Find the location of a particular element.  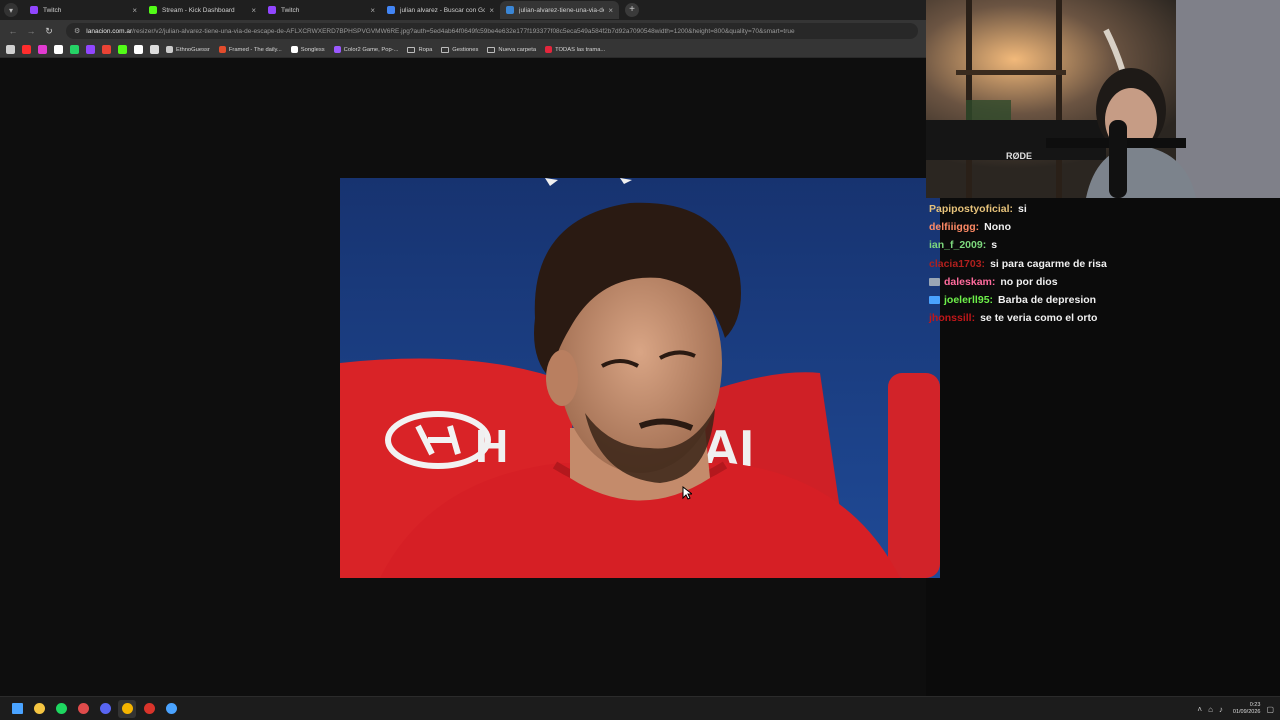

back-icon: ← is located at coordinates (13, 31).